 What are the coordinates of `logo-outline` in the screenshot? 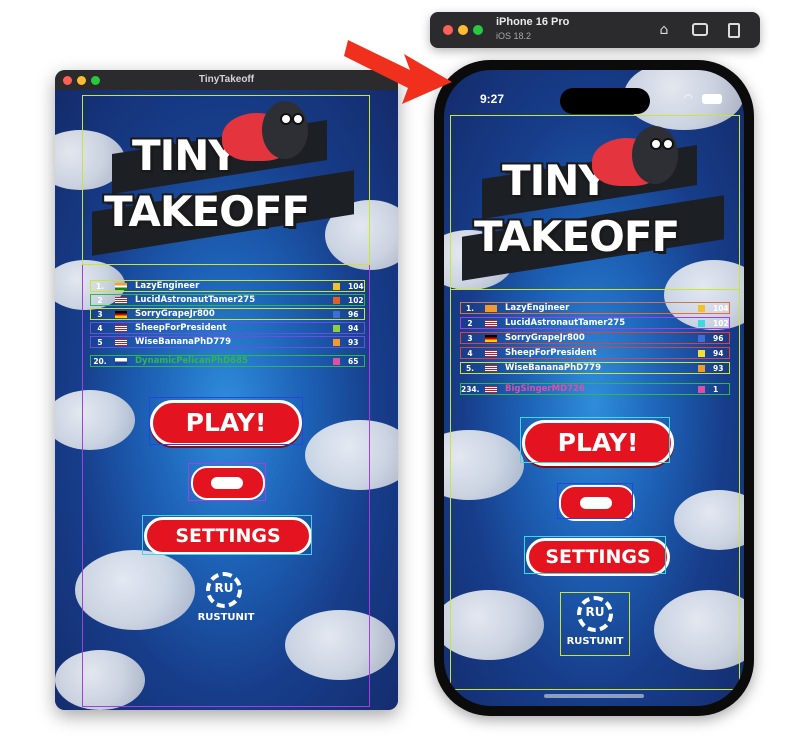 It's located at (595, 202).